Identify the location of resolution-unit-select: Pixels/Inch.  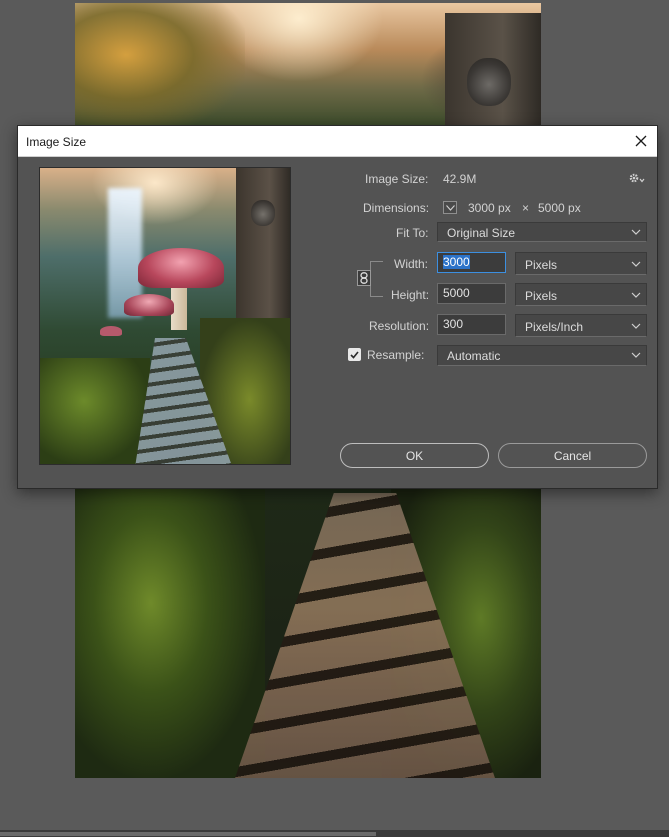
(581, 325).